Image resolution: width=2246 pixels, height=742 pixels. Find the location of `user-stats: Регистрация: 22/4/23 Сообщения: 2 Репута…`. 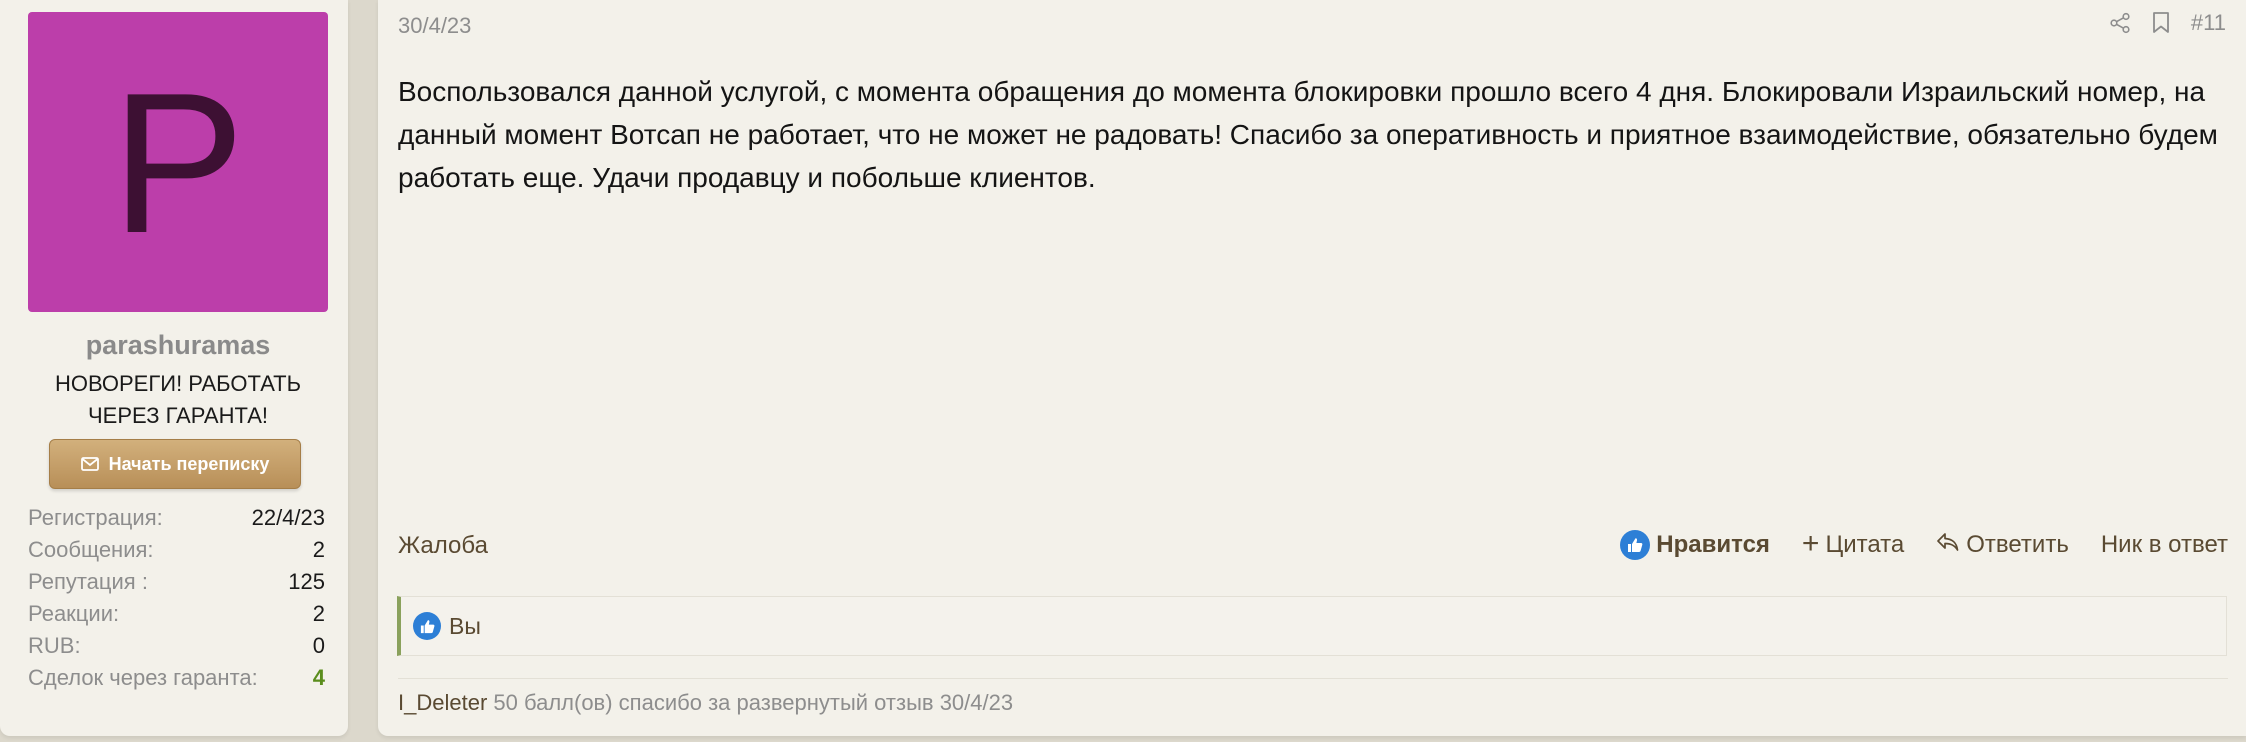

user-stats: Регистрация: 22/4/23 Сообщения: 2 Репута… is located at coordinates (176, 598).